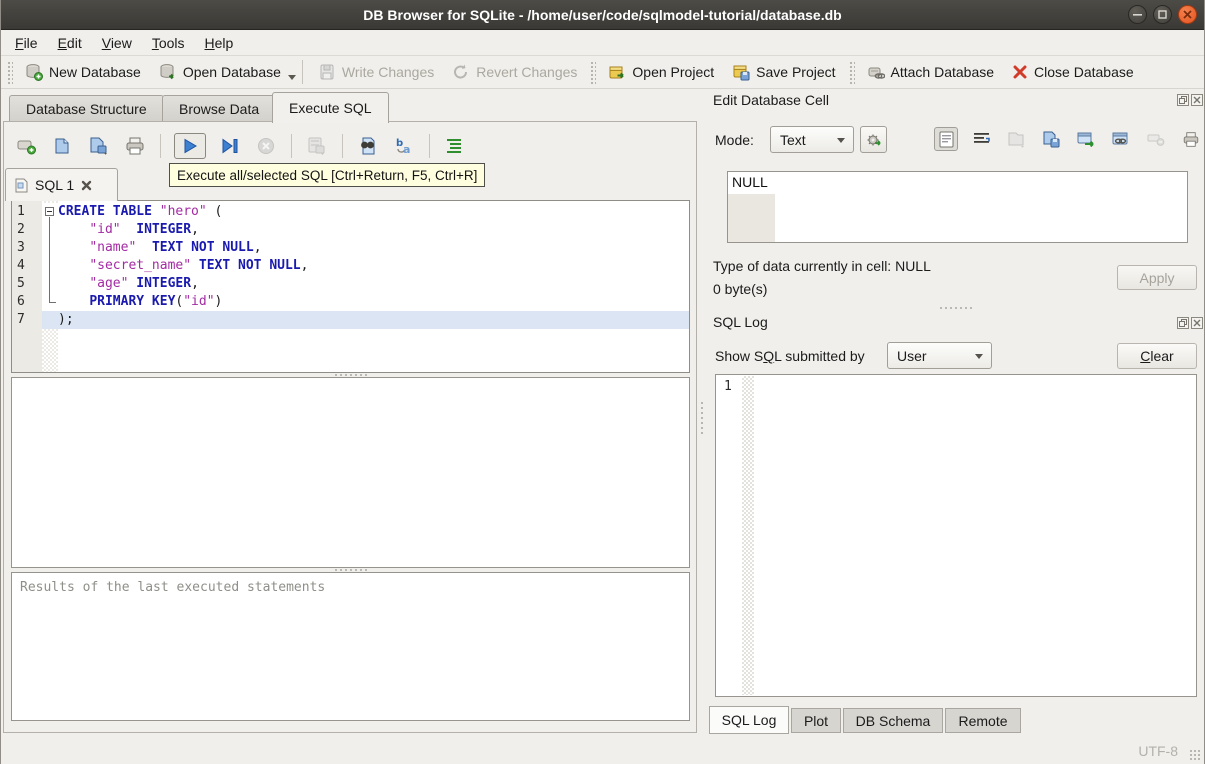  Describe the element at coordinates (219, 108) in the screenshot. I see `tab-browse-data: Browse Data` at that location.